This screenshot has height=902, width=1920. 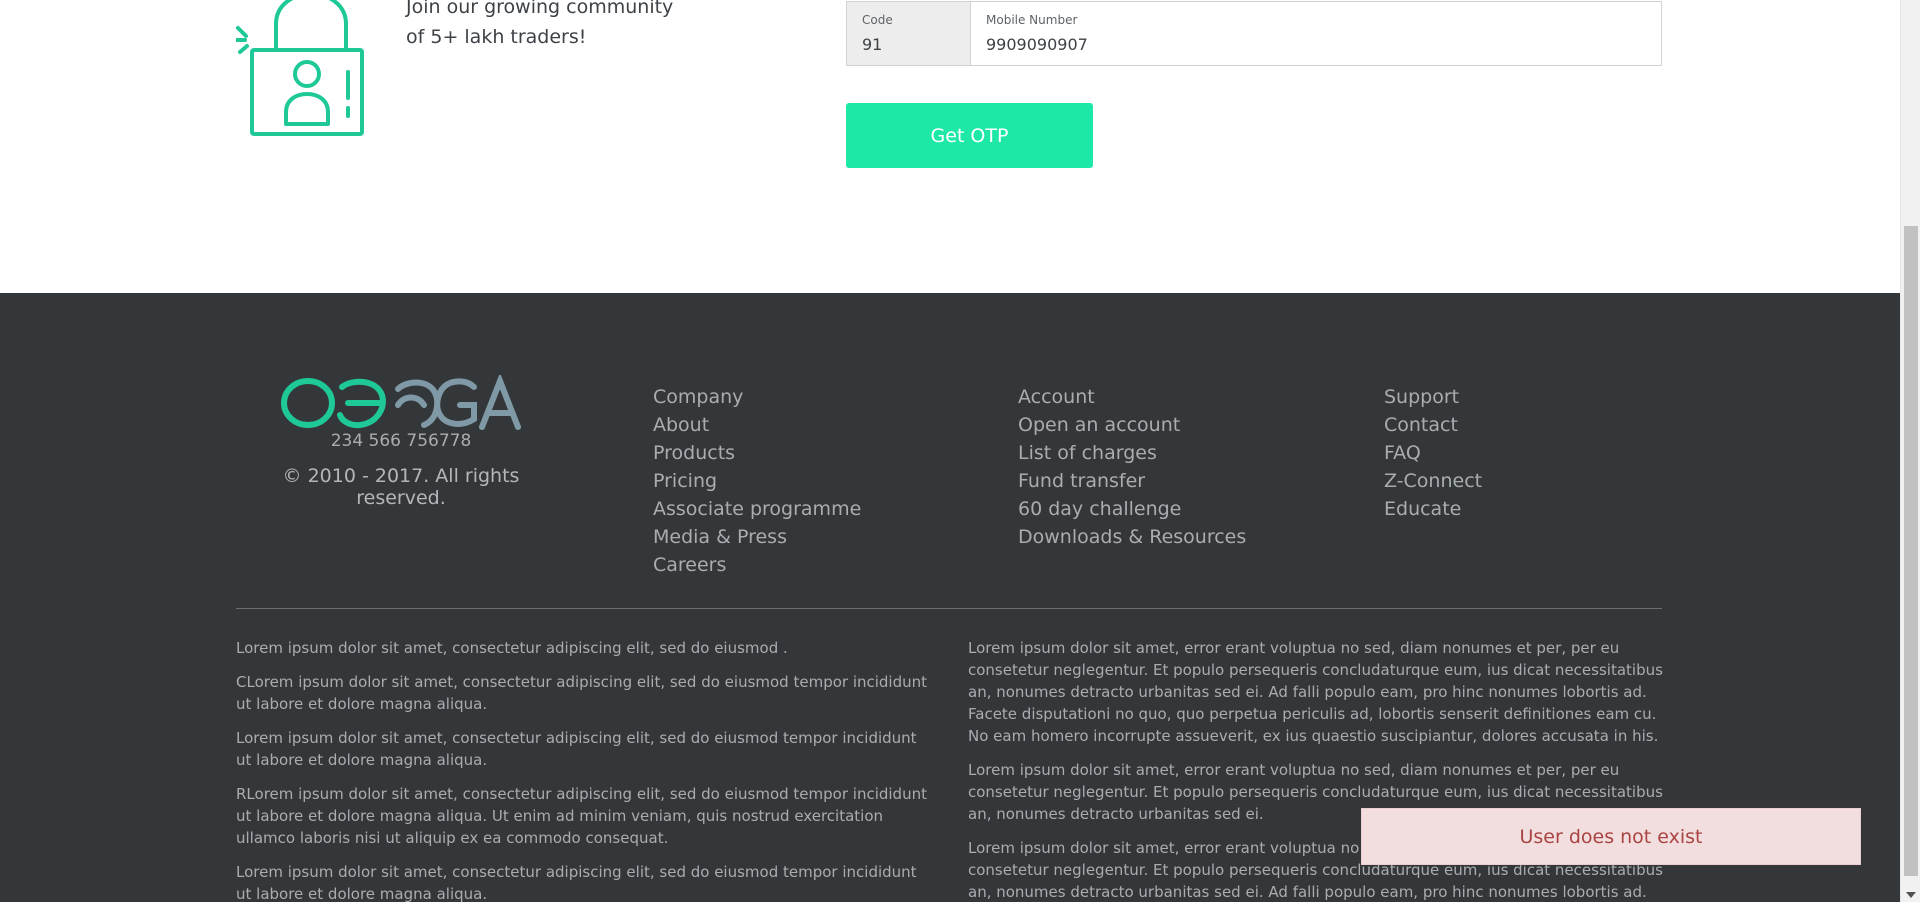 What do you see at coordinates (1316, 33) in the screenshot?
I see `mobile-number-field: Mobile Number` at bounding box center [1316, 33].